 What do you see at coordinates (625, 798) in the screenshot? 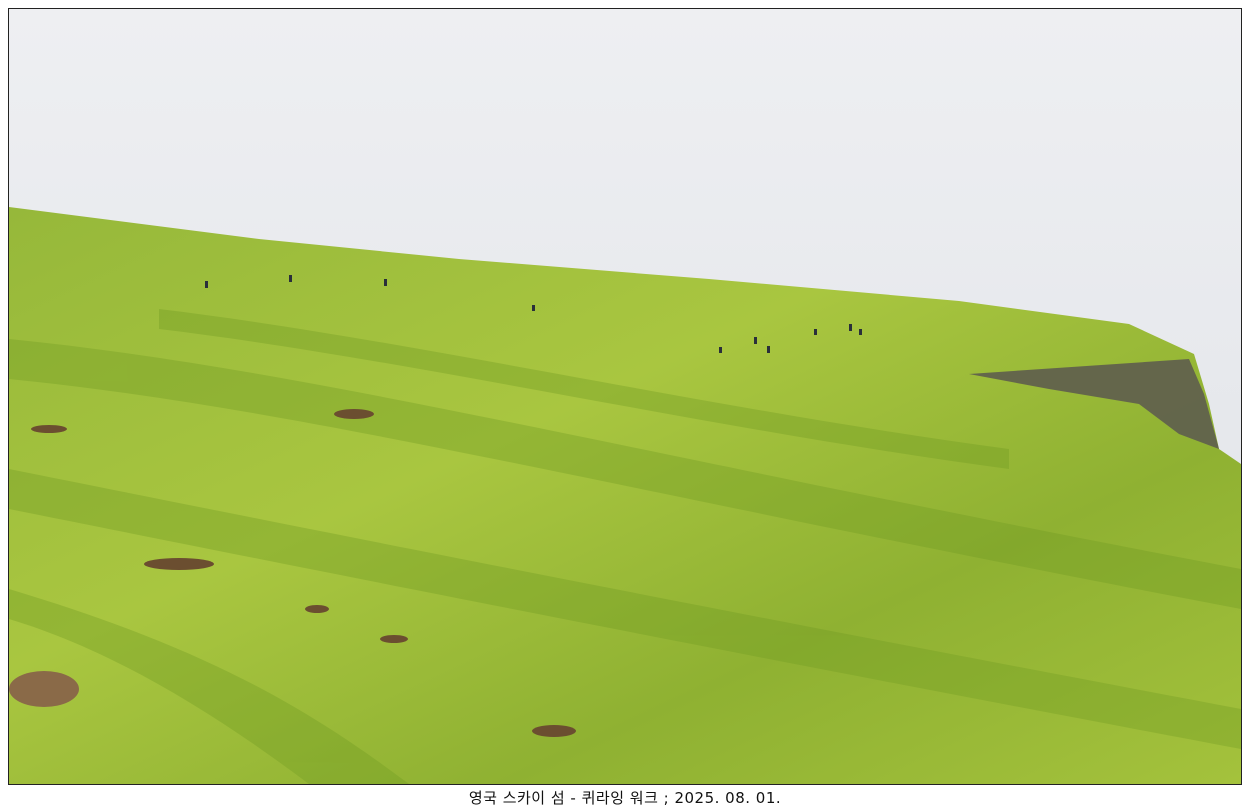
I see `photo-caption: 영국 스카이 섬 - 퀴라잉 워크 ; 2025. 08. 01.` at bounding box center [625, 798].